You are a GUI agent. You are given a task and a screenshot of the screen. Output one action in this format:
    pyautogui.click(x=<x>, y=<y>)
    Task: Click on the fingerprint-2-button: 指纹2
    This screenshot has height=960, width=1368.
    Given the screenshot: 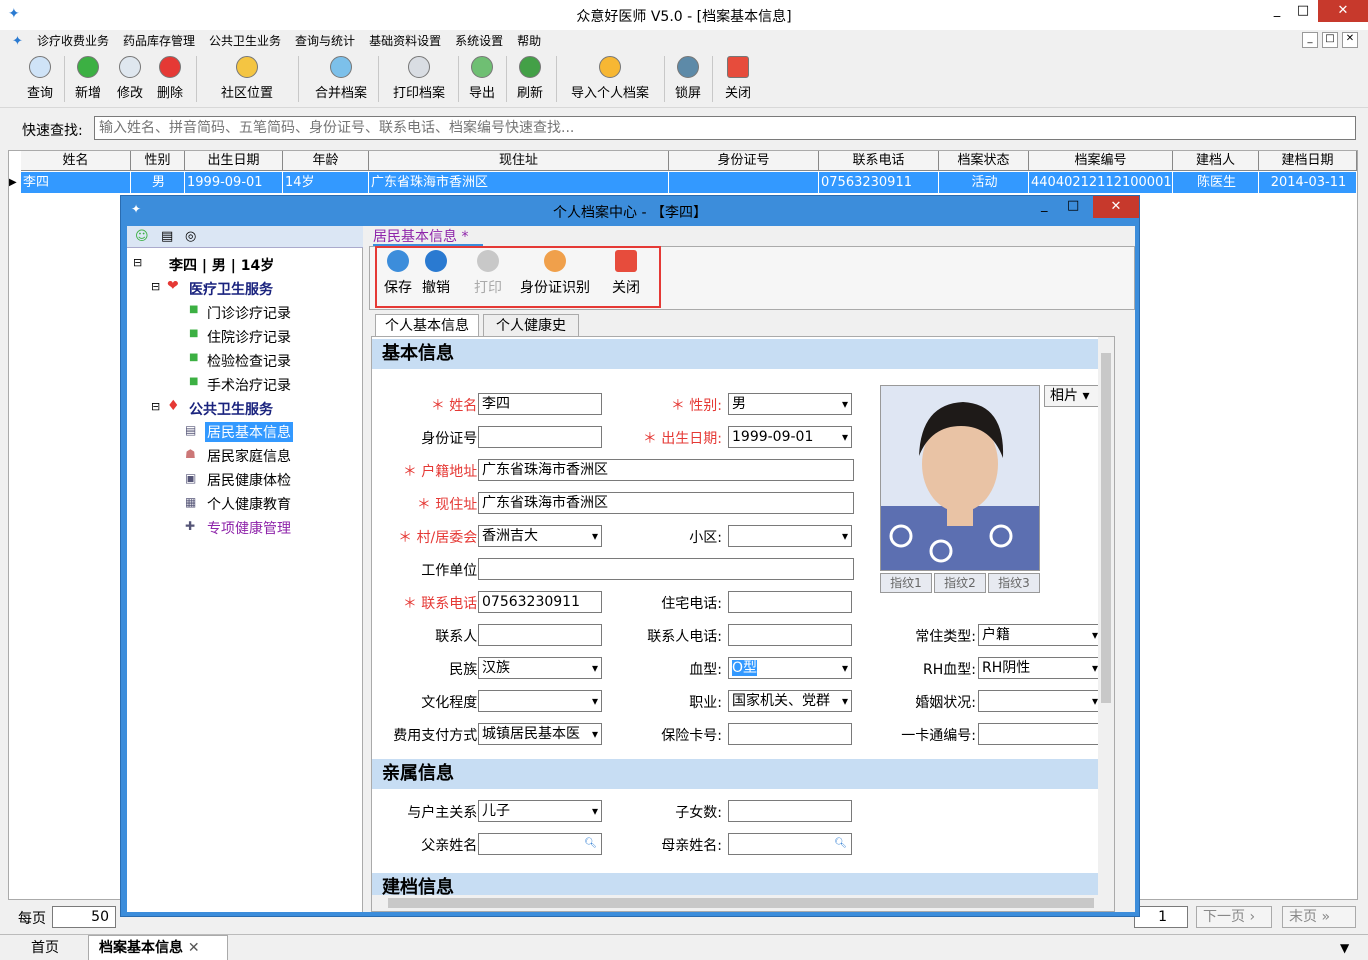 What is the action you would take?
    pyautogui.click(x=960, y=583)
    